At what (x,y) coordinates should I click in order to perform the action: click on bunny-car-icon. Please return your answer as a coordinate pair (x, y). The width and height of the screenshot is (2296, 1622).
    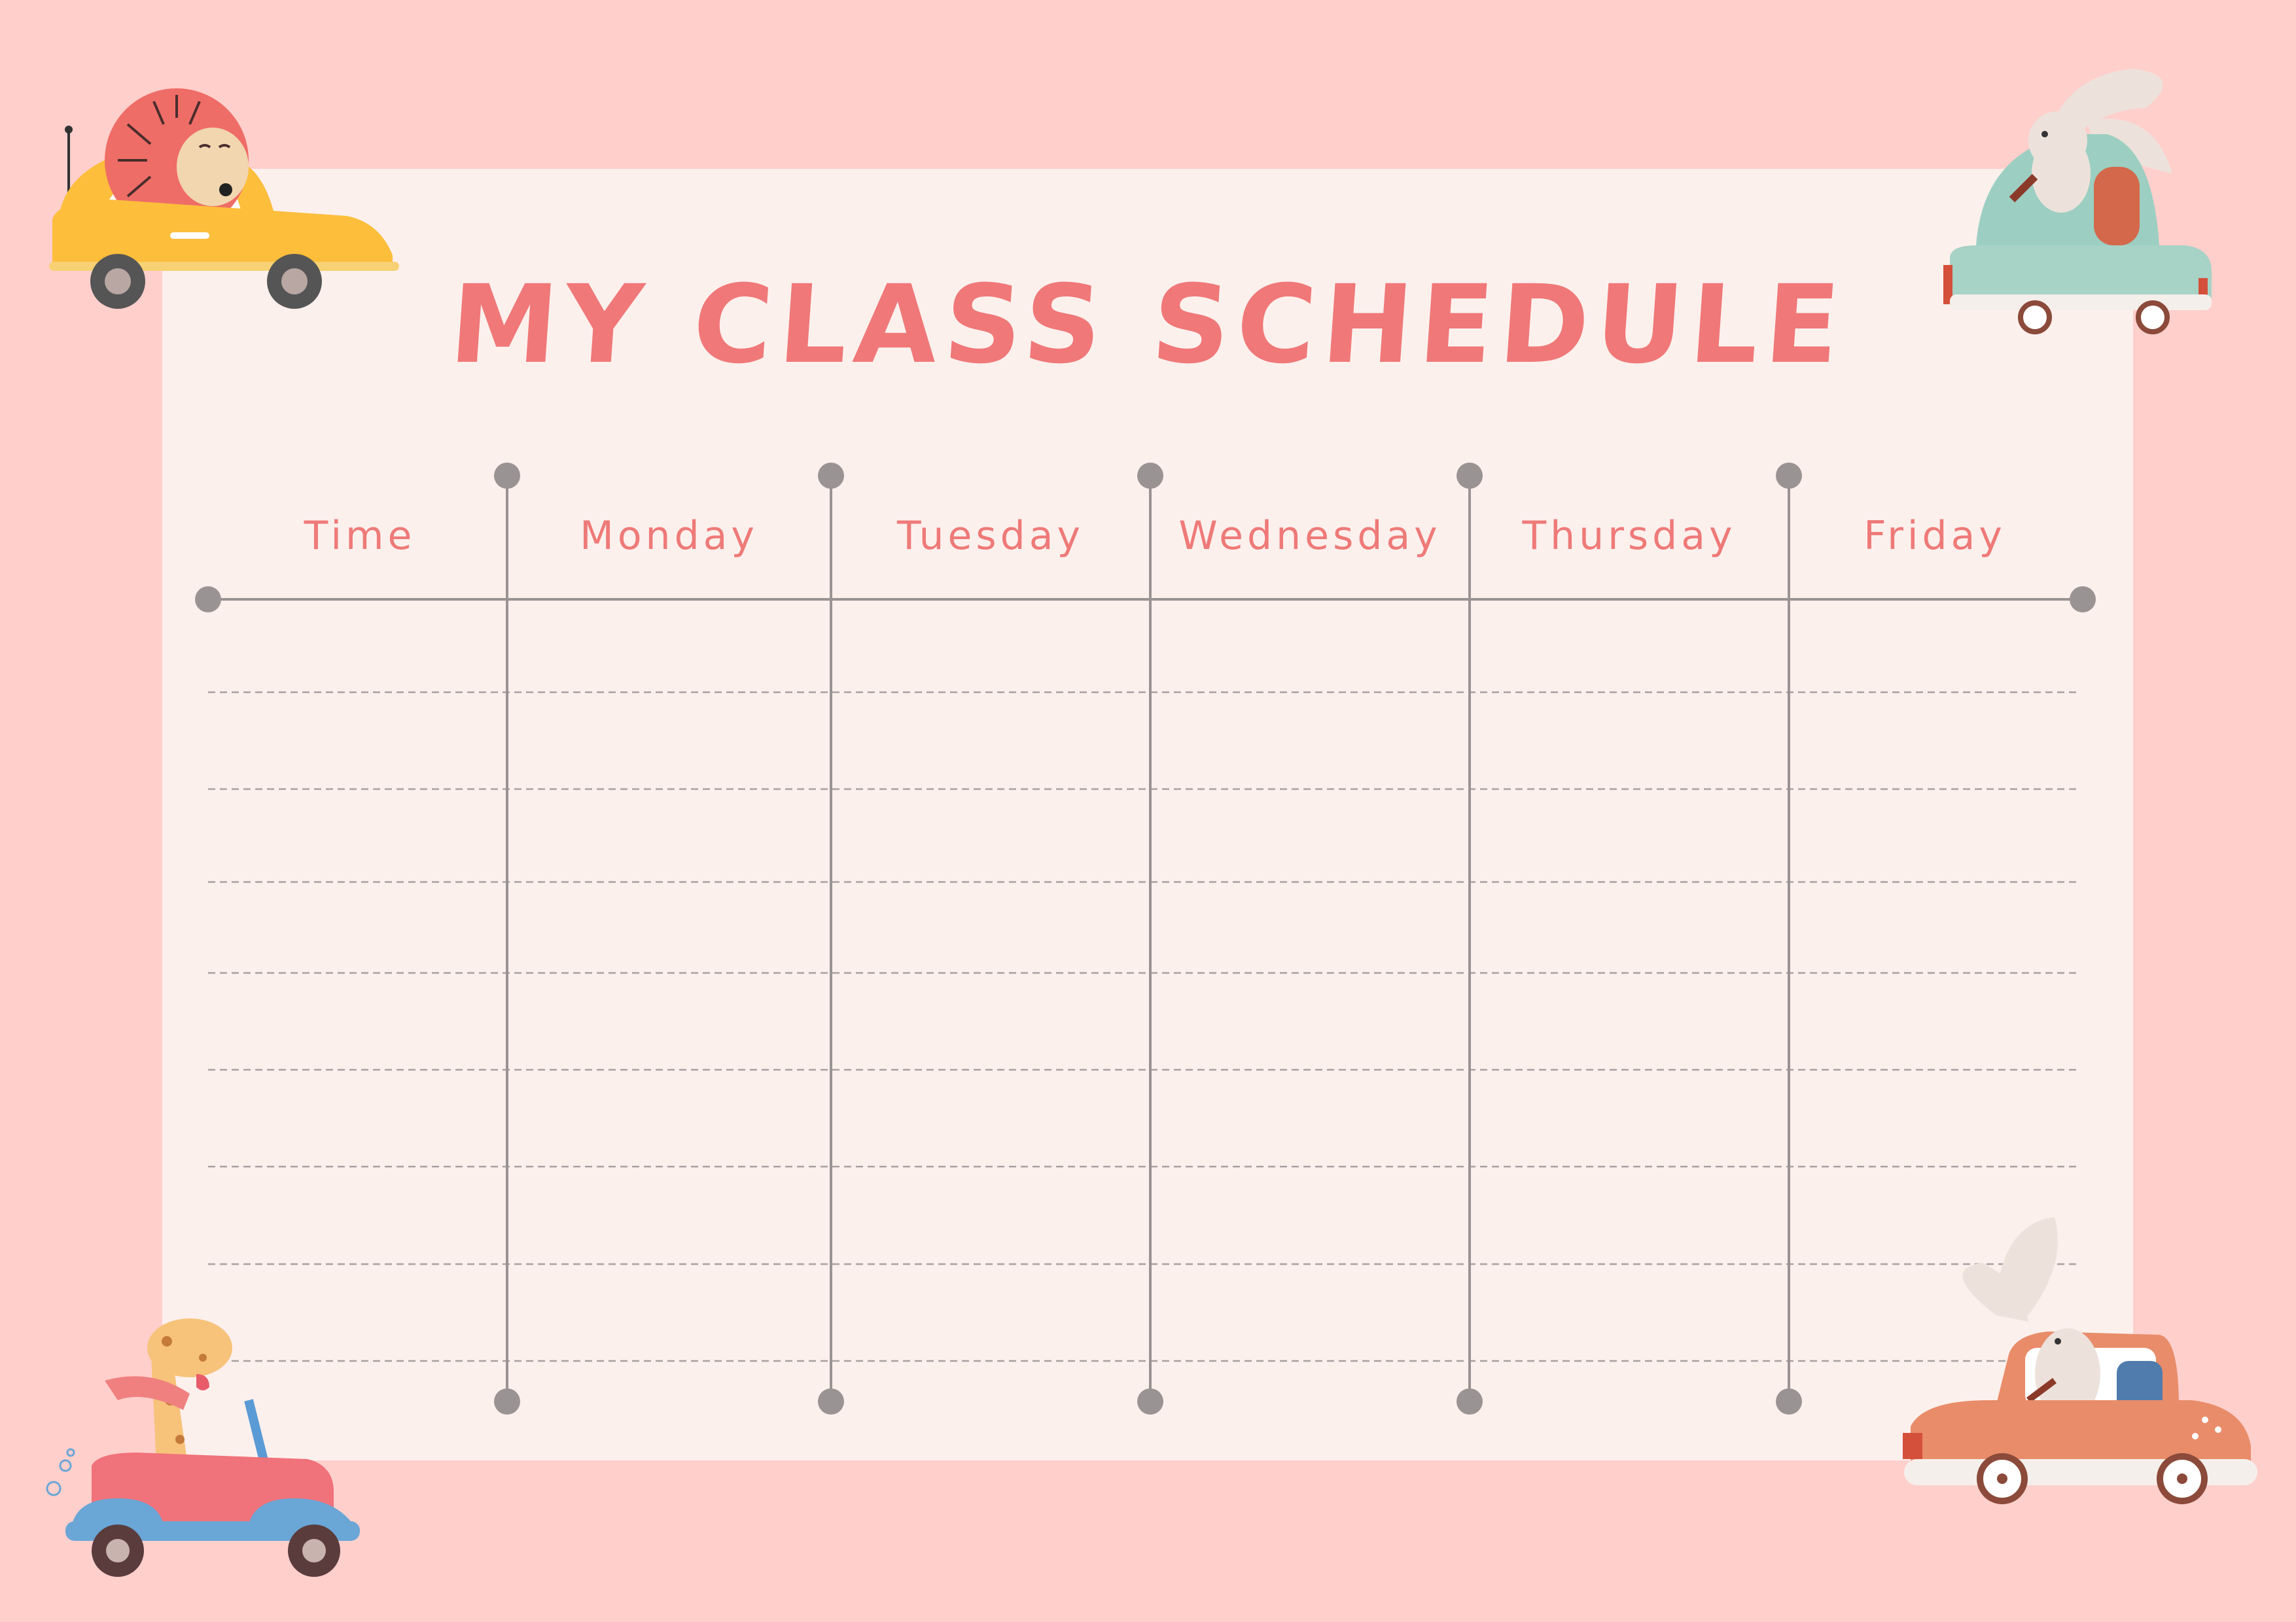
    Looking at the image, I should click on (2080, 1361).